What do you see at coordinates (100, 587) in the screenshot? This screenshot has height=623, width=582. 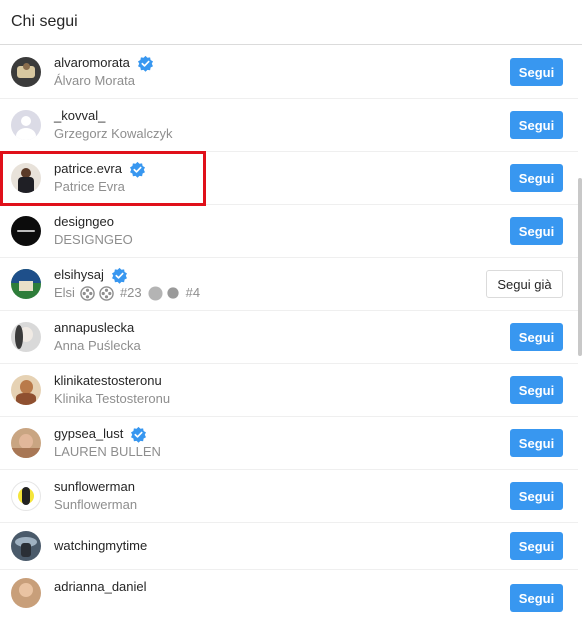 I see `username: adrianna_daniel` at bounding box center [100, 587].